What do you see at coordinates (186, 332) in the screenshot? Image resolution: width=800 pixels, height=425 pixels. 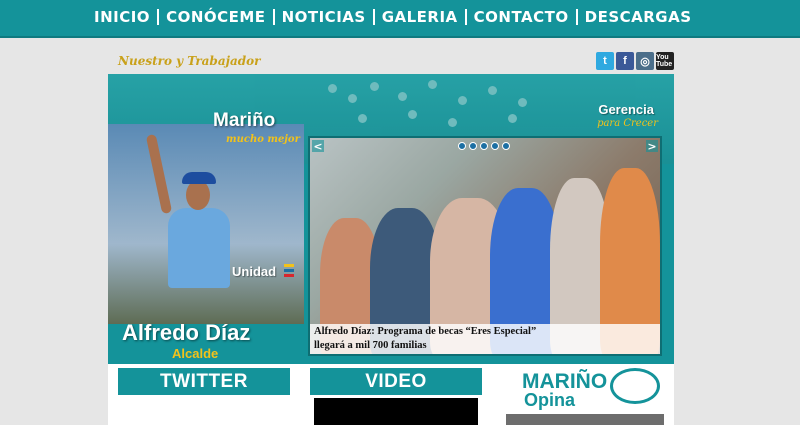 I see `candidate-name: Alfredo Díaz` at bounding box center [186, 332].